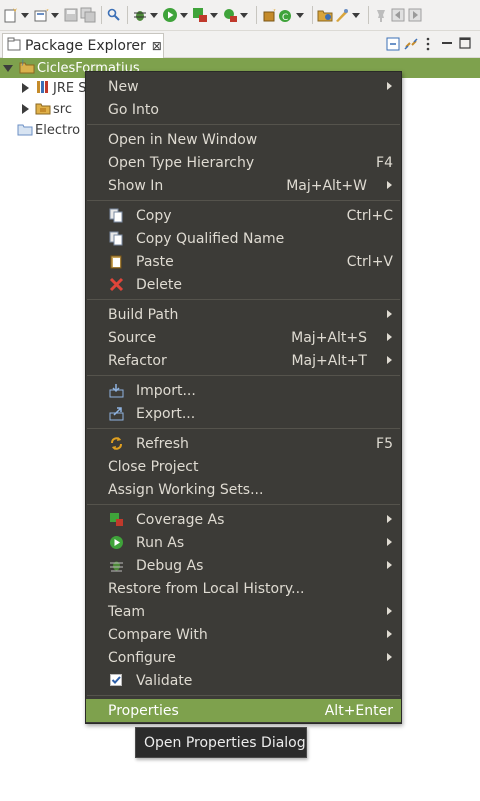 This screenshot has height=801, width=480. What do you see at coordinates (146, 15) in the screenshot?
I see `debug-button` at bounding box center [146, 15].